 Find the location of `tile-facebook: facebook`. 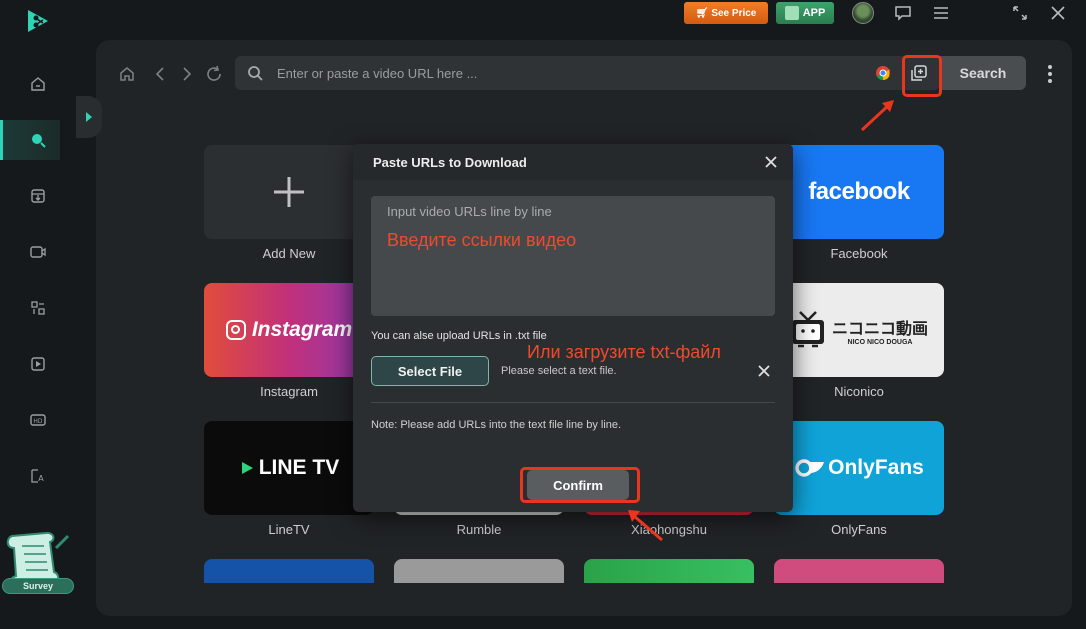

tile-facebook: facebook is located at coordinates (859, 192).